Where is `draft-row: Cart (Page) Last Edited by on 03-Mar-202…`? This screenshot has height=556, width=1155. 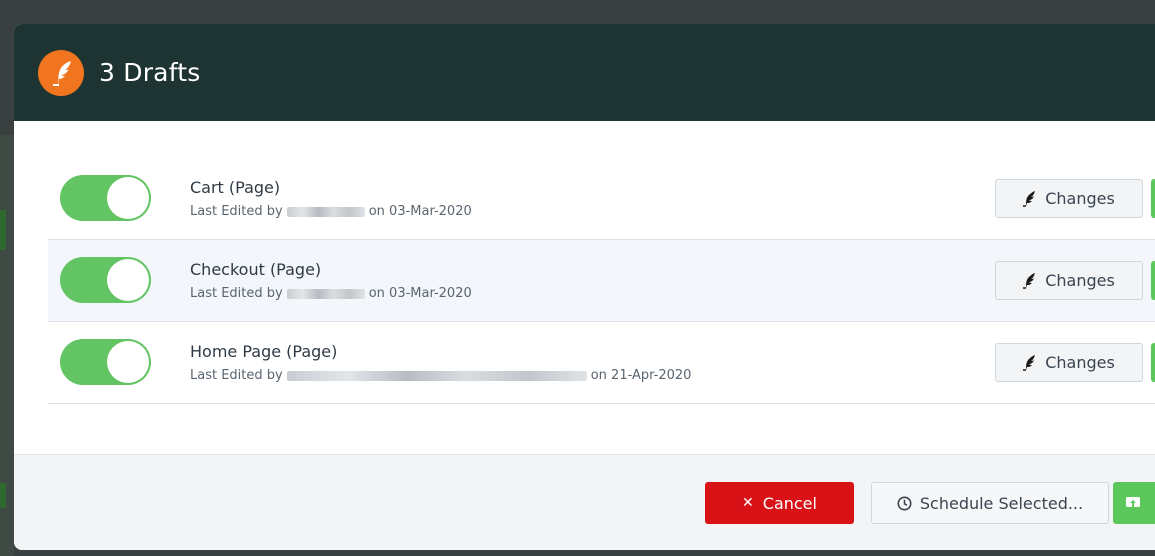 draft-row: Cart (Page) Last Edited by on 03-Mar-202… is located at coordinates (601, 199).